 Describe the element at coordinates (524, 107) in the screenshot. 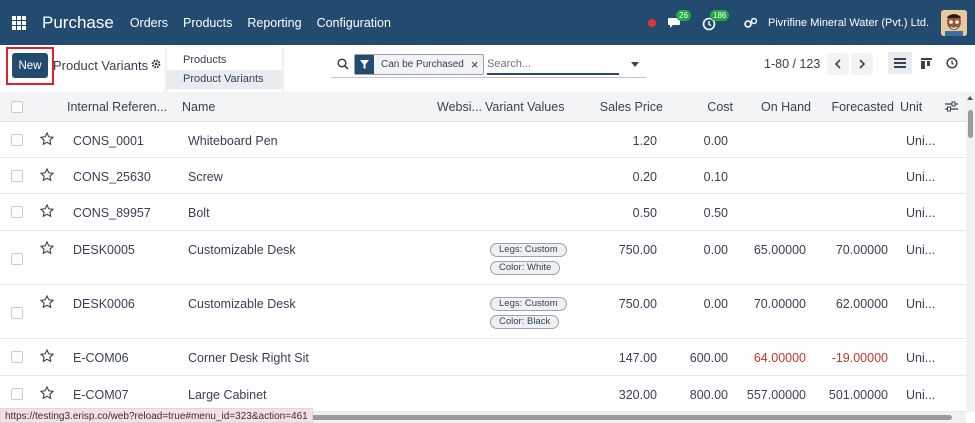

I see `column-variant-values: Variant Values` at that location.